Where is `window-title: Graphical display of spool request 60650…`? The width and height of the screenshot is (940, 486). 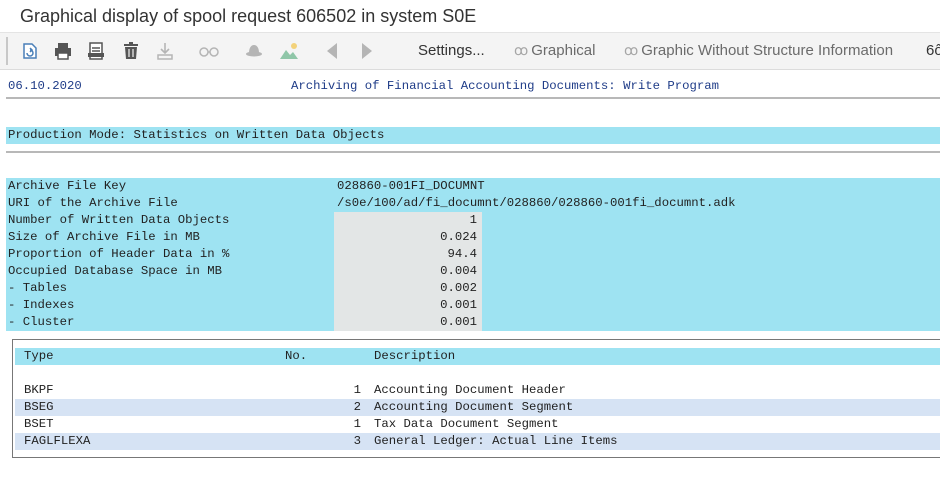 window-title: Graphical display of spool request 60650… is located at coordinates (248, 16).